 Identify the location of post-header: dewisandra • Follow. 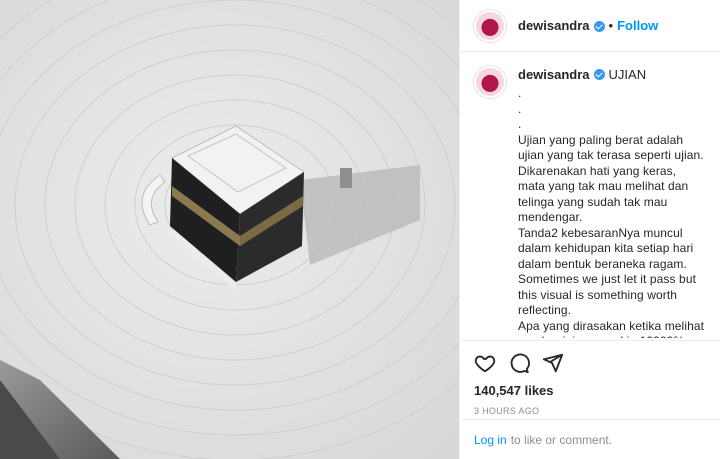
(590, 26).